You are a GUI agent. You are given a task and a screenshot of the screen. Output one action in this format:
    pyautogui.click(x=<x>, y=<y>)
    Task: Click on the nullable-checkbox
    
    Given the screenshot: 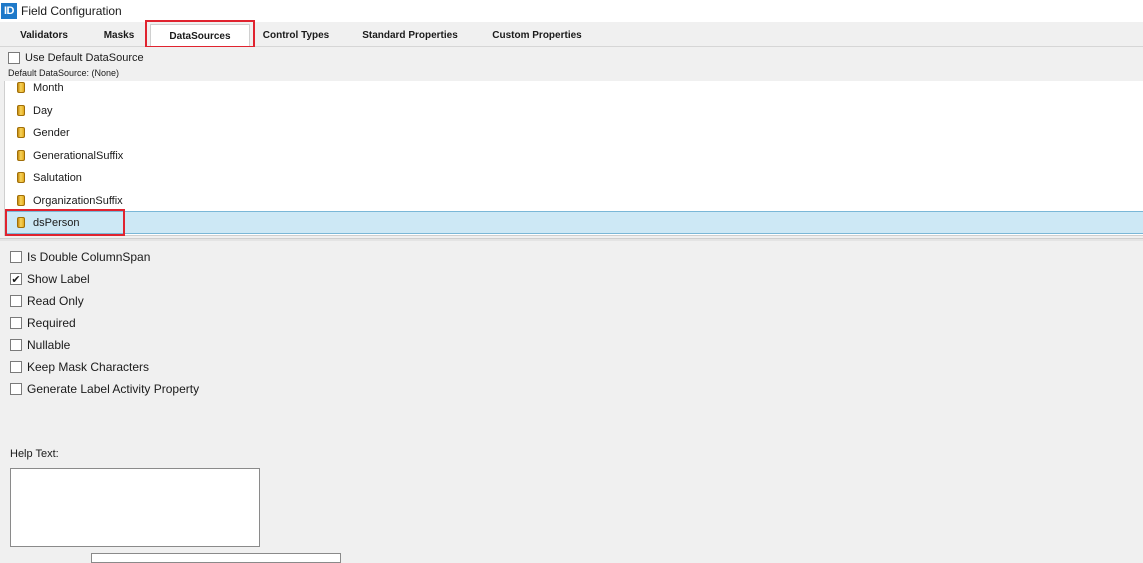 What is the action you would take?
    pyautogui.click(x=16, y=345)
    